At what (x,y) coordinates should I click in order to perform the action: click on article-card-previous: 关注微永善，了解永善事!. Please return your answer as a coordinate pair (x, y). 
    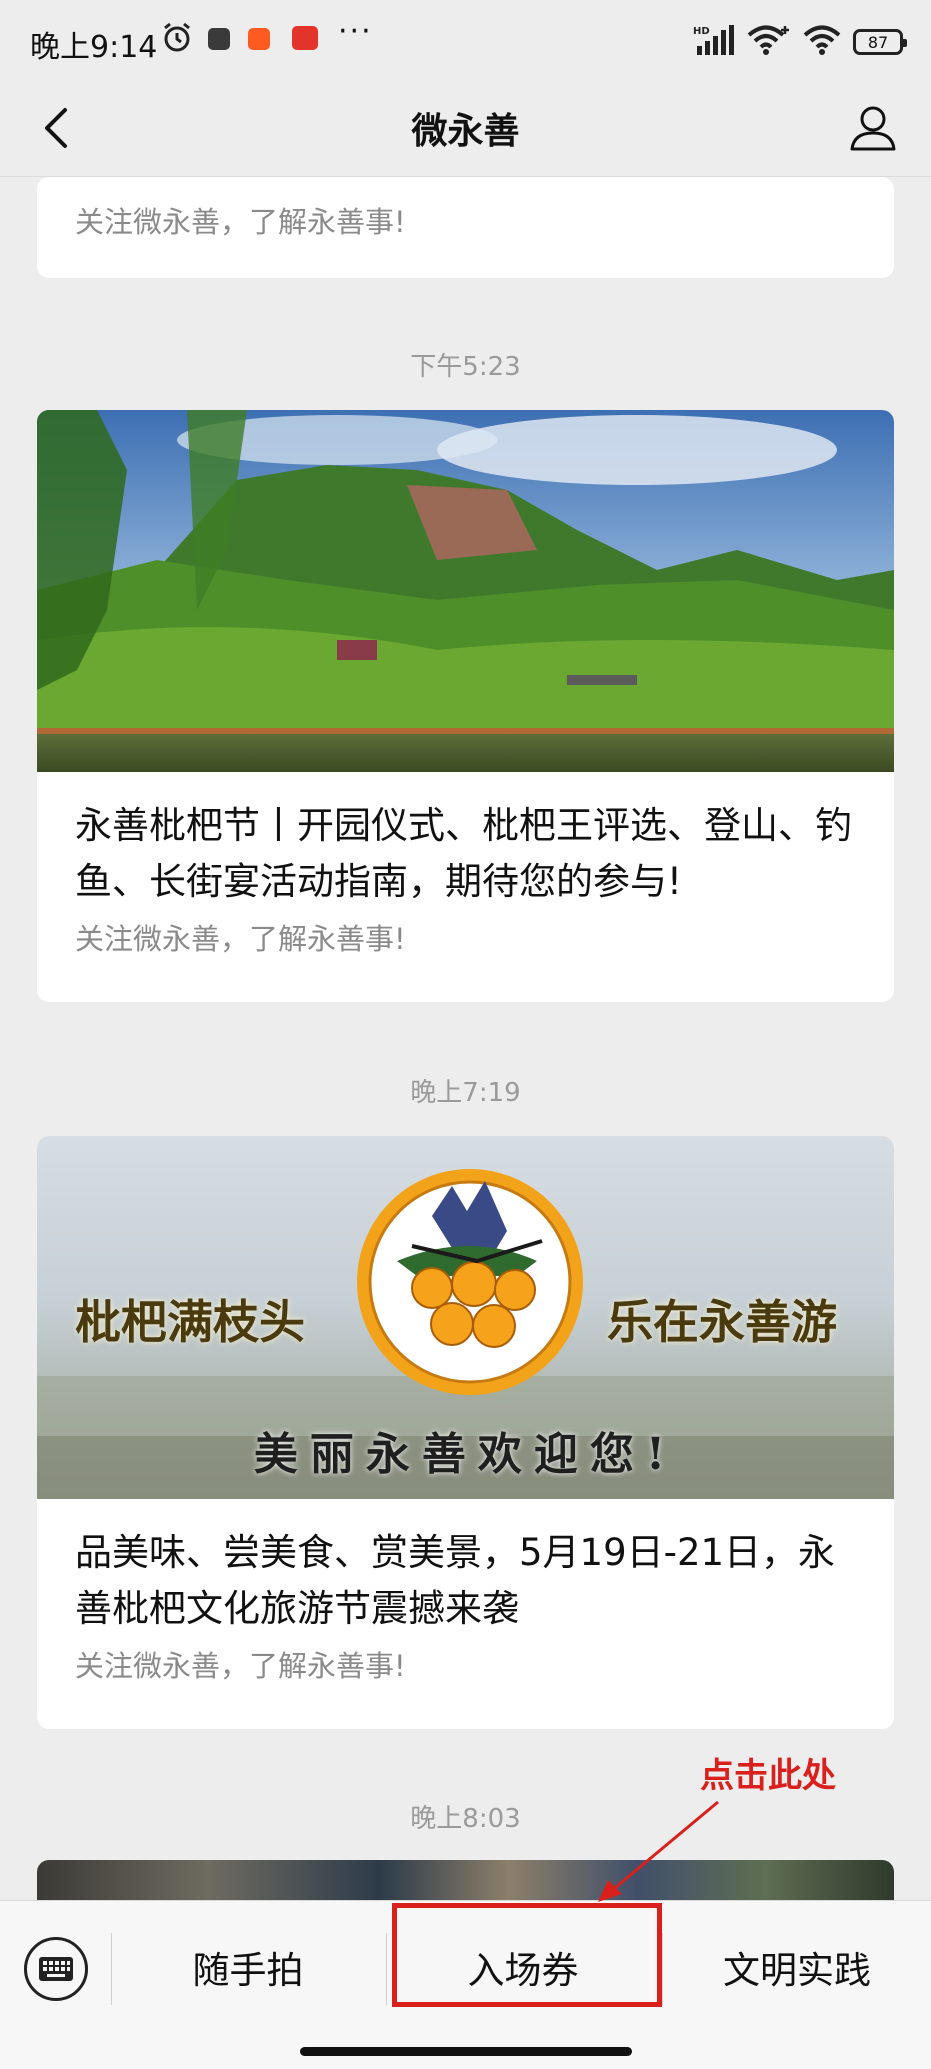
    Looking at the image, I should click on (465, 227).